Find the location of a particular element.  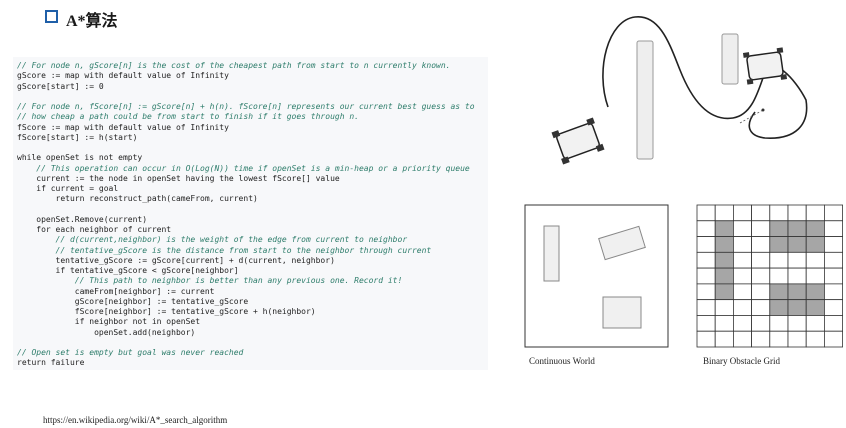

continuous-world-caption: Continuous World is located at coordinates (562, 361).